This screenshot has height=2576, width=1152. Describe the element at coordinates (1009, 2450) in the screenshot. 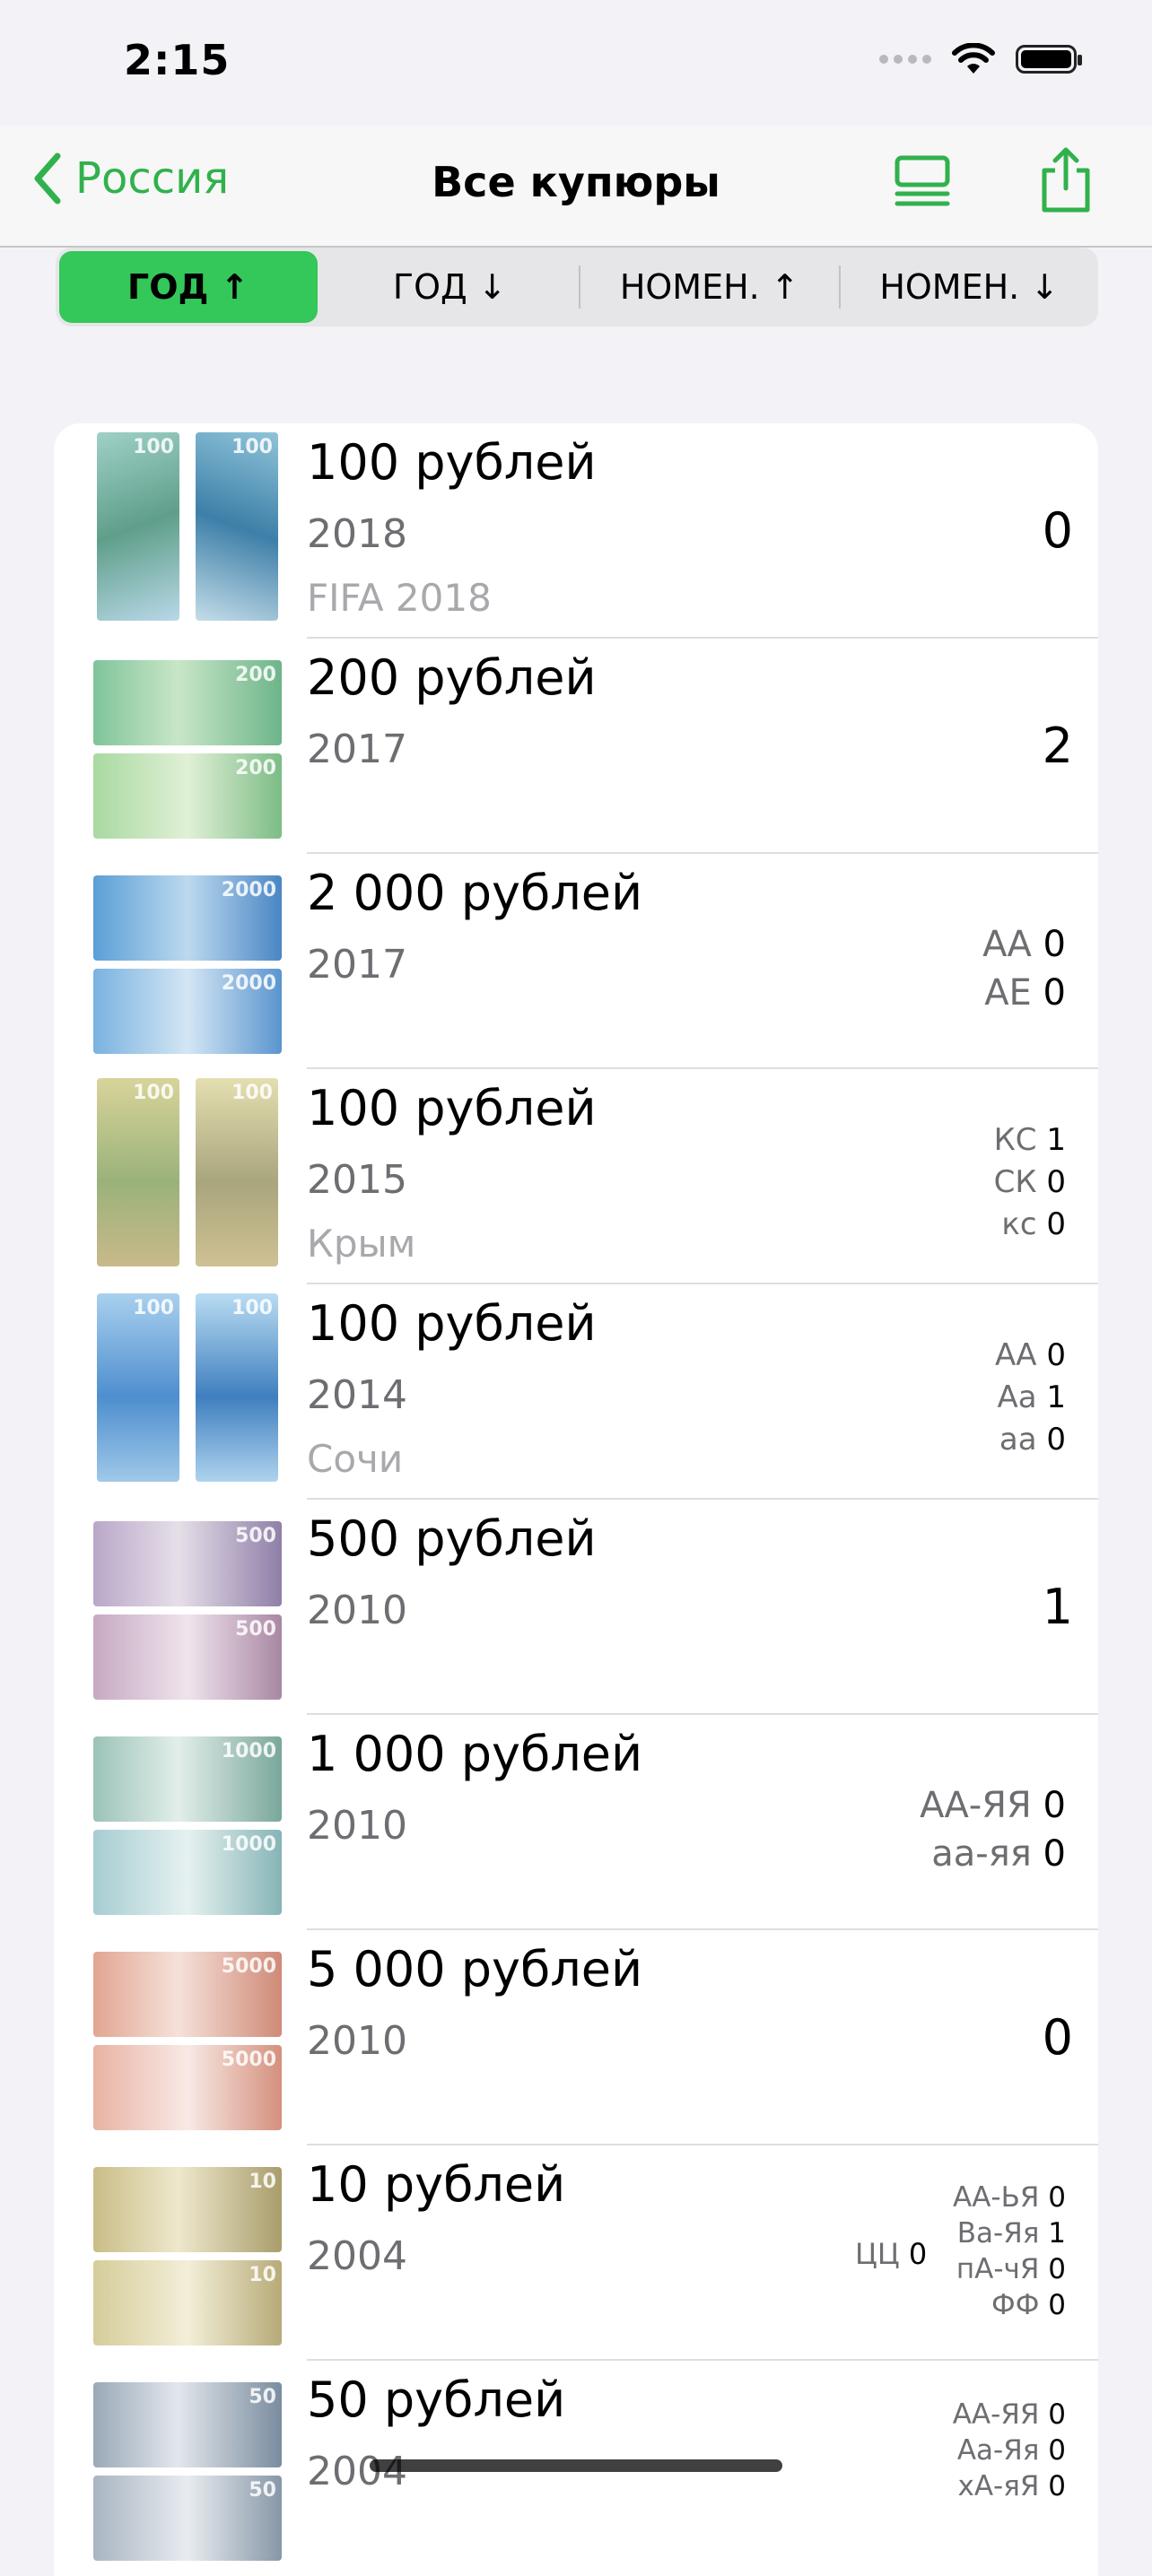

I see `series-list: АА-ЯЯ 0 Аа-Яя 0 хА-яЯ 0` at that location.